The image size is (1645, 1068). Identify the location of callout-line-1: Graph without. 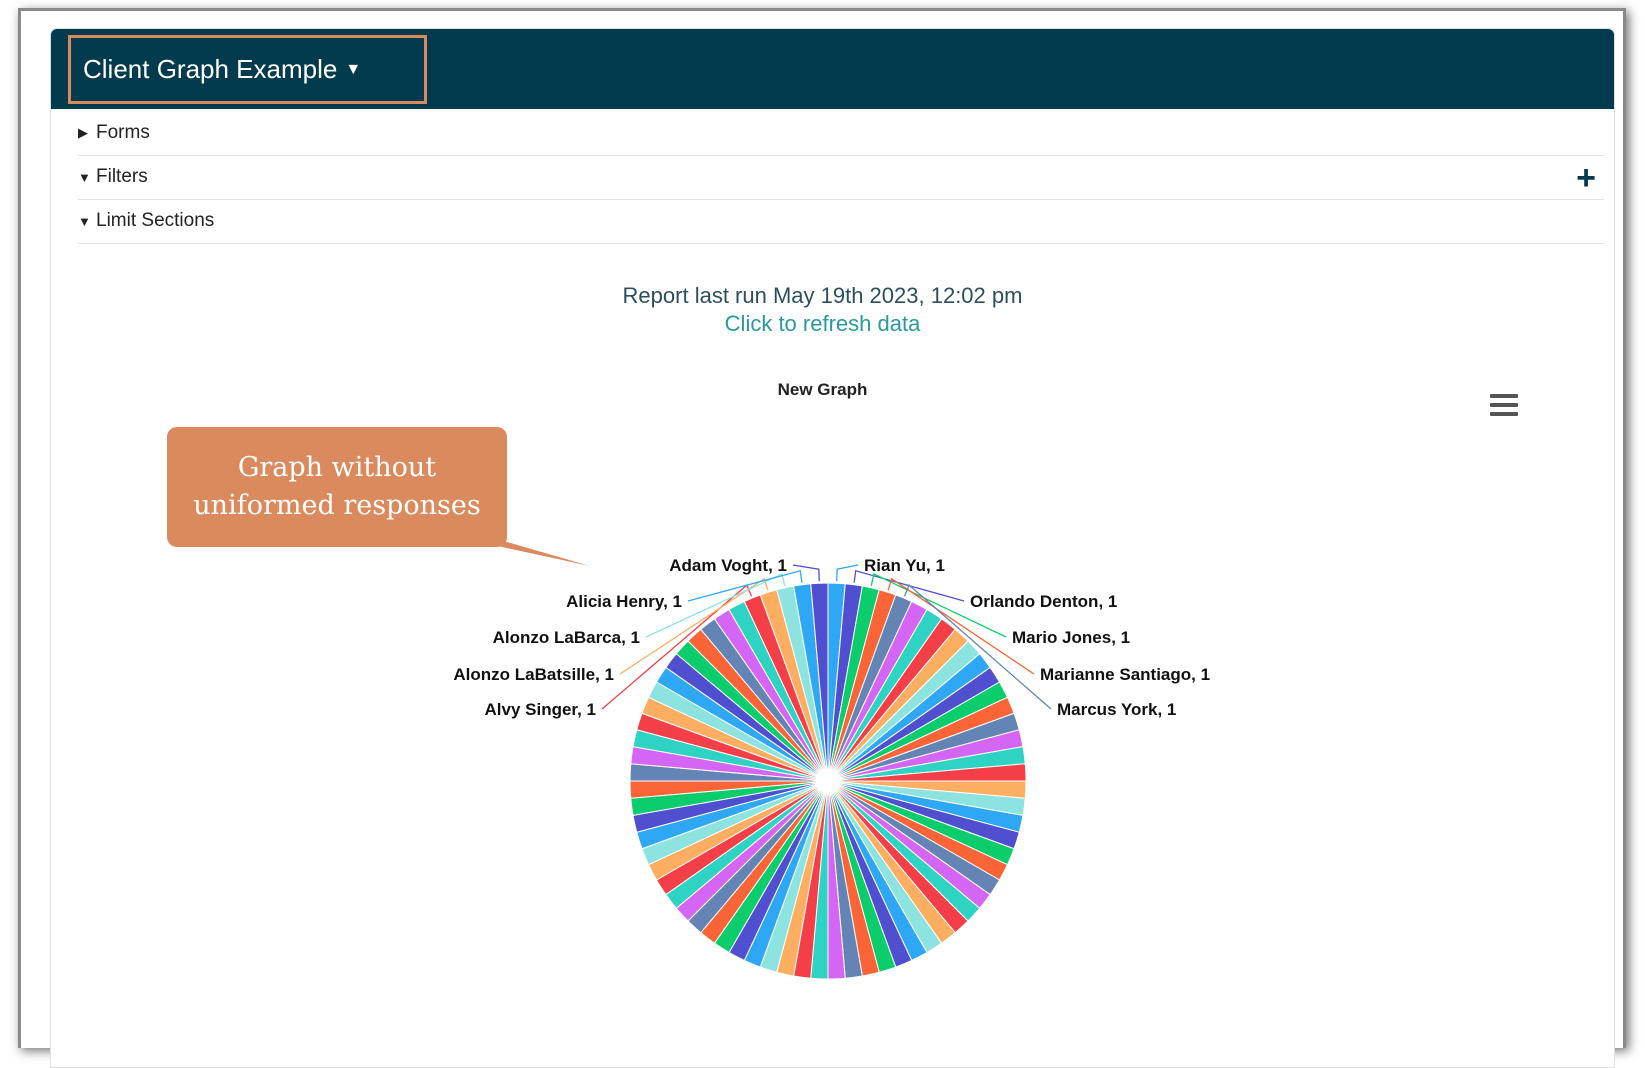
(337, 467).